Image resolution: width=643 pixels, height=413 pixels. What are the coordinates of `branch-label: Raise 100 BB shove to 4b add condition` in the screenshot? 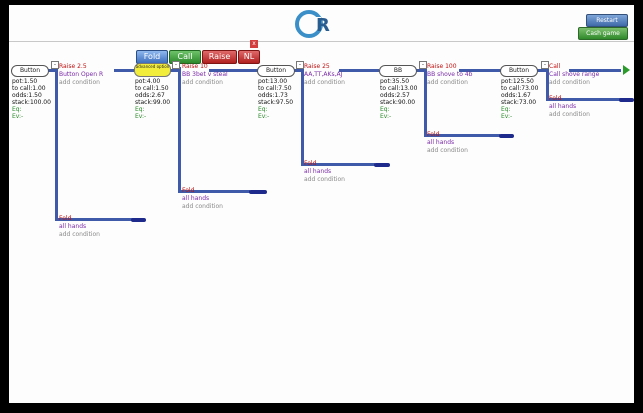 It's located at (449, 75).